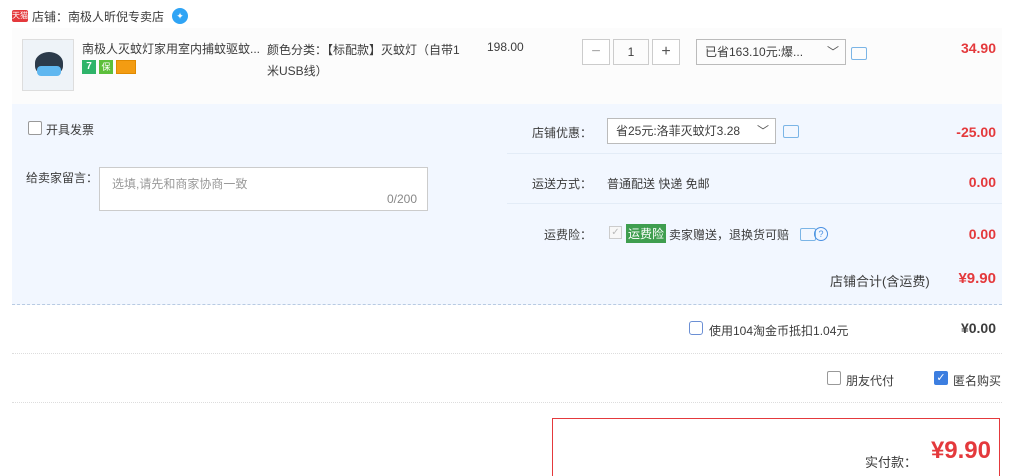 The height and width of the screenshot is (476, 1012). Describe the element at coordinates (48, 65) in the screenshot. I see `product-thumbnail` at that location.